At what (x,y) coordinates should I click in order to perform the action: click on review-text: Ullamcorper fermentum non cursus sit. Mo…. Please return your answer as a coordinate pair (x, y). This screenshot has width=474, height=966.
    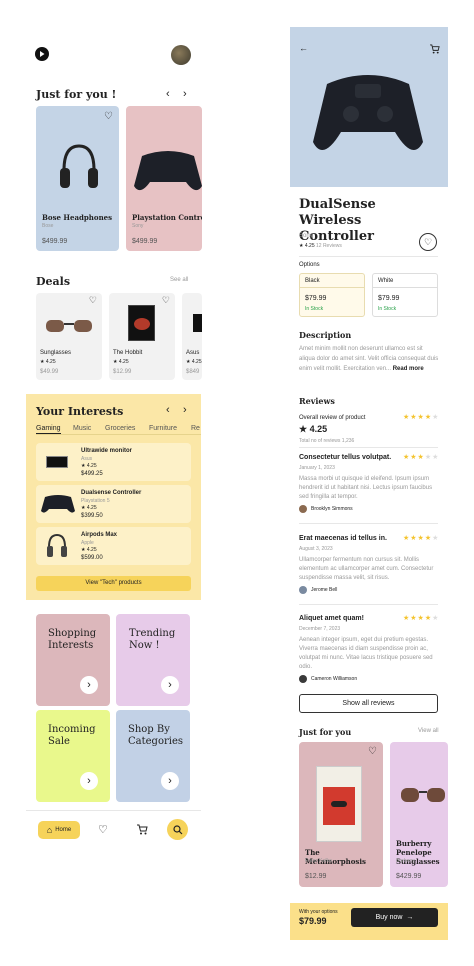
    Looking at the image, I should click on (366, 569).